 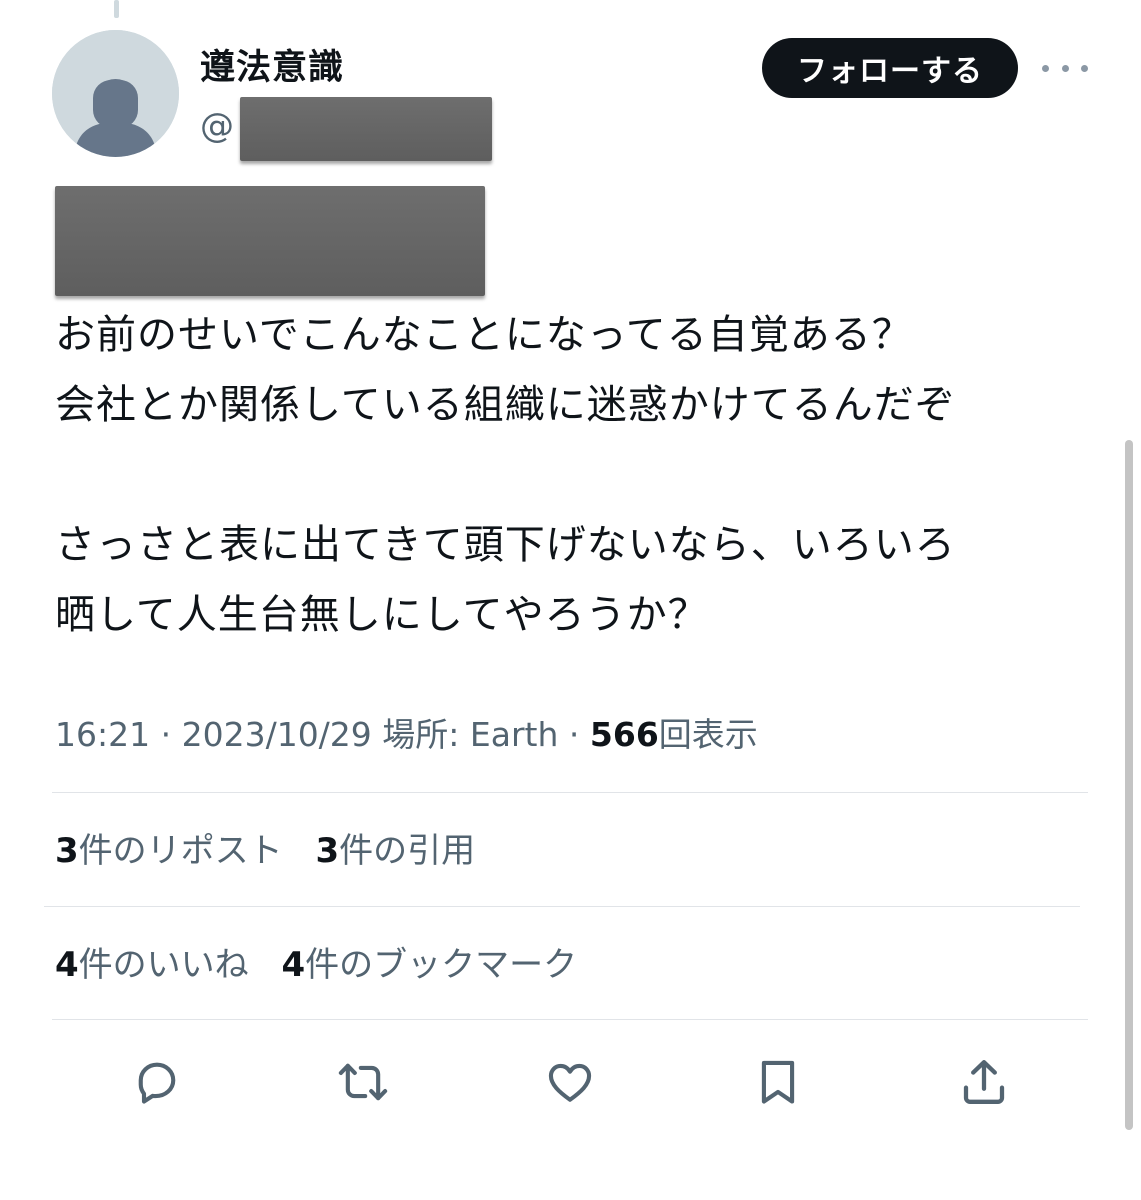 What do you see at coordinates (270, 241) in the screenshot?
I see `redaction-box-text` at bounding box center [270, 241].